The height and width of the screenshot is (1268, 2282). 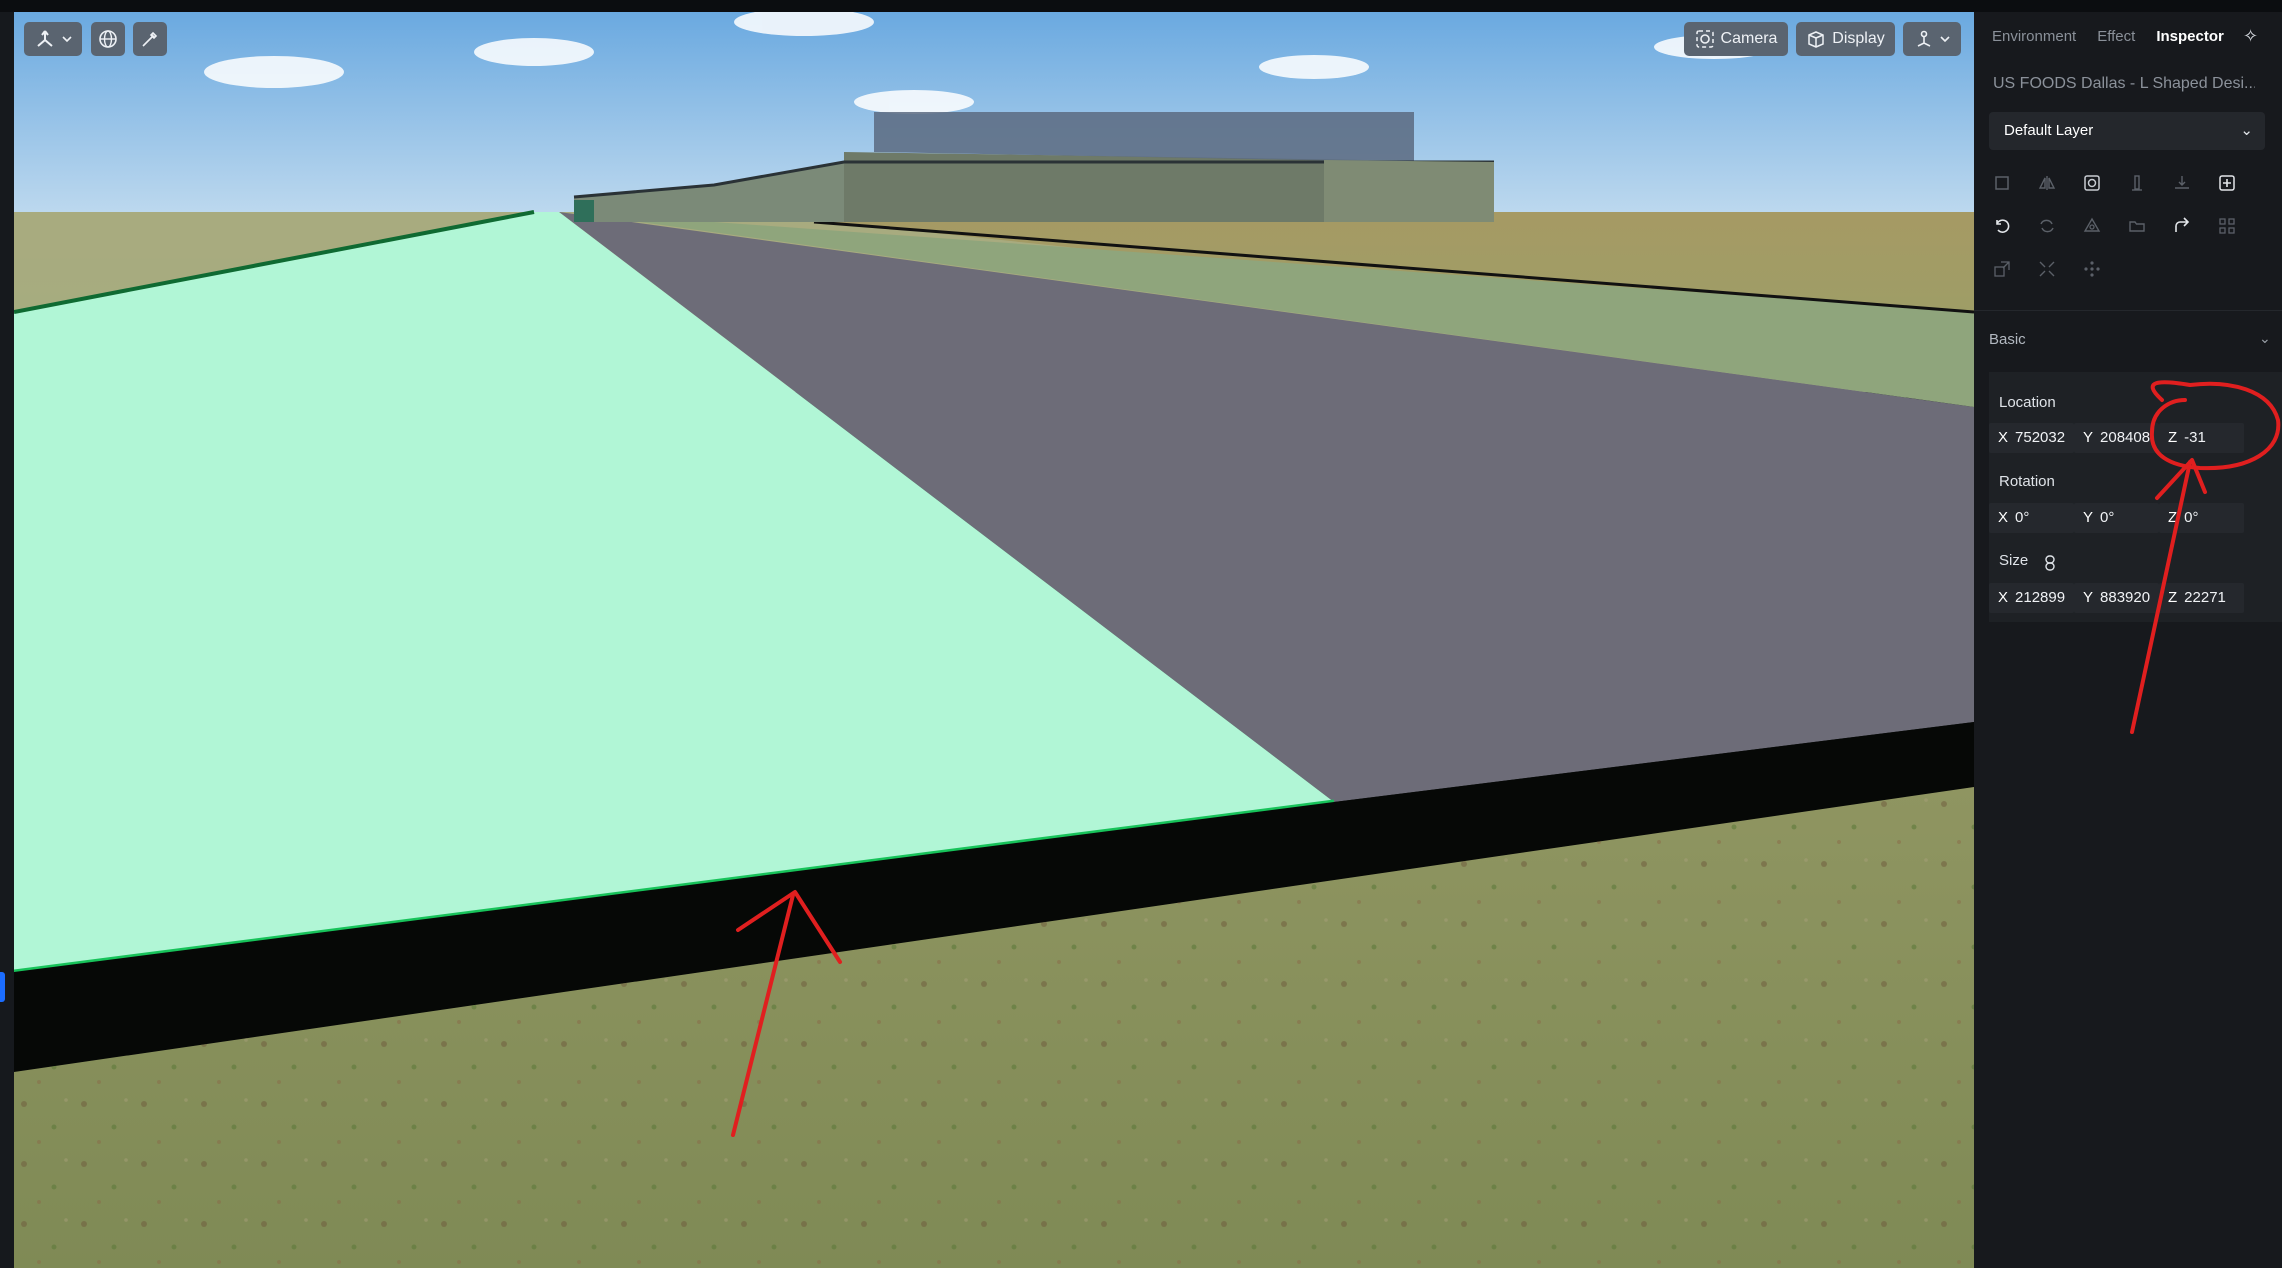 What do you see at coordinates (2137, 226) in the screenshot?
I see `folder-icon` at bounding box center [2137, 226].